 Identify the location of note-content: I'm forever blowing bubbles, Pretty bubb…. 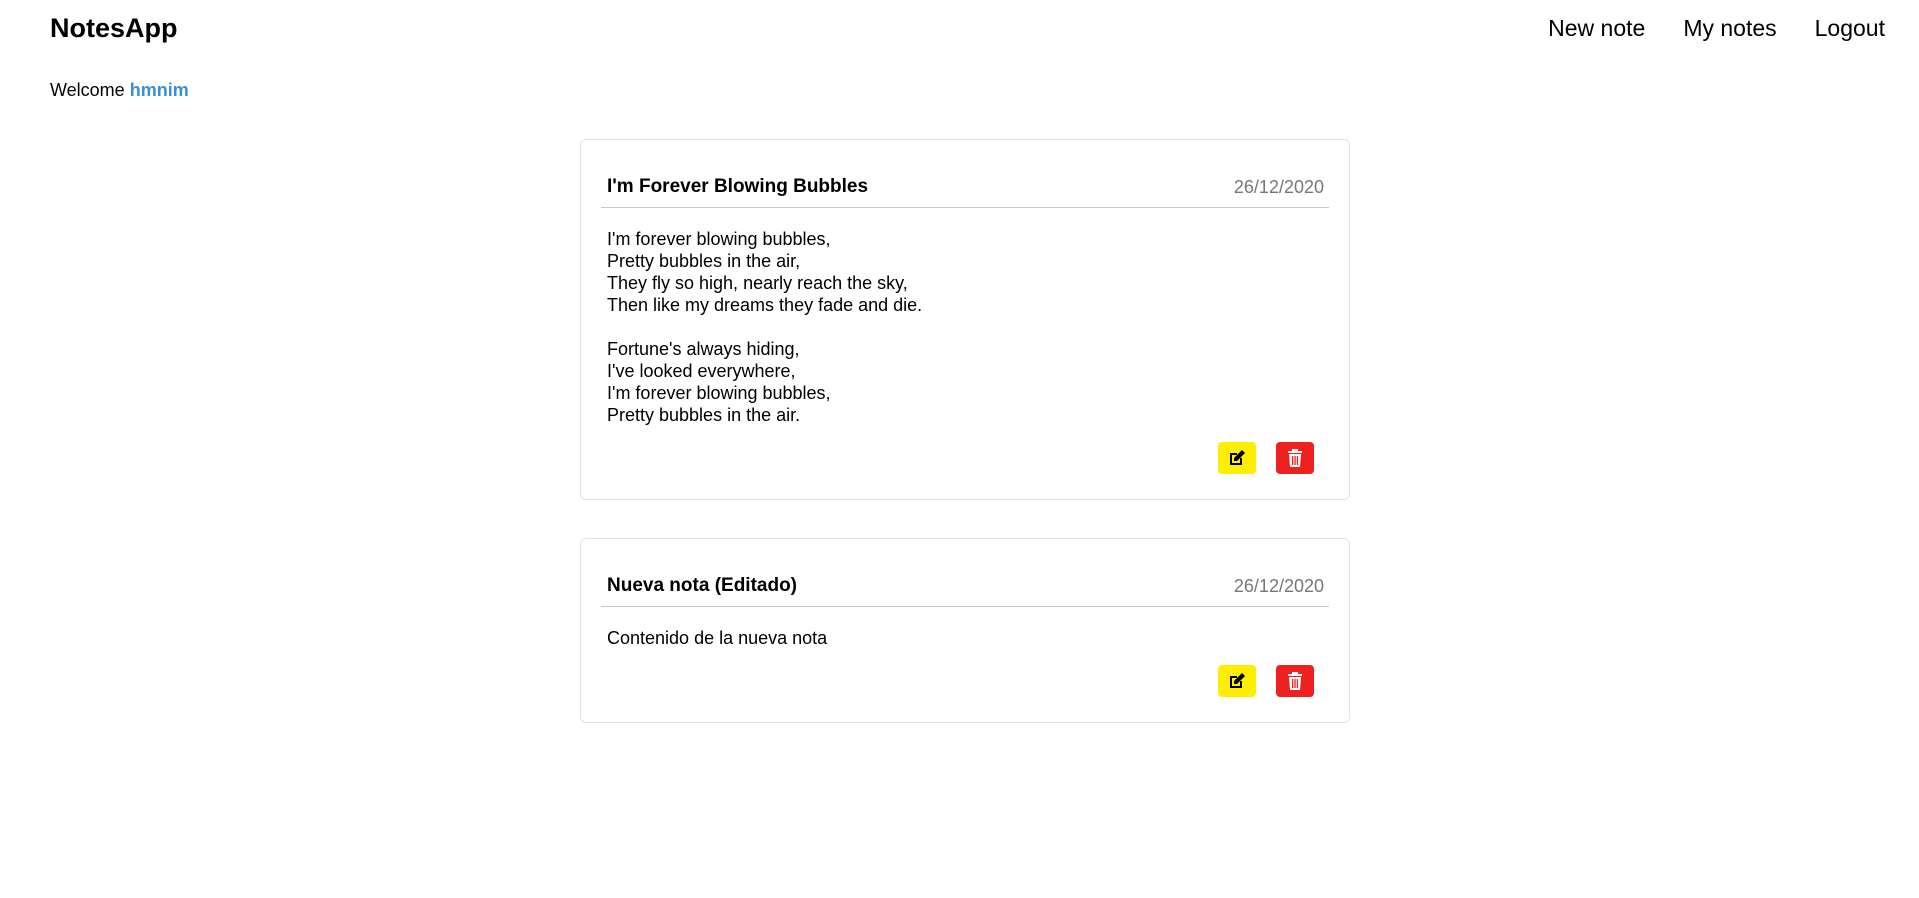
(765, 327).